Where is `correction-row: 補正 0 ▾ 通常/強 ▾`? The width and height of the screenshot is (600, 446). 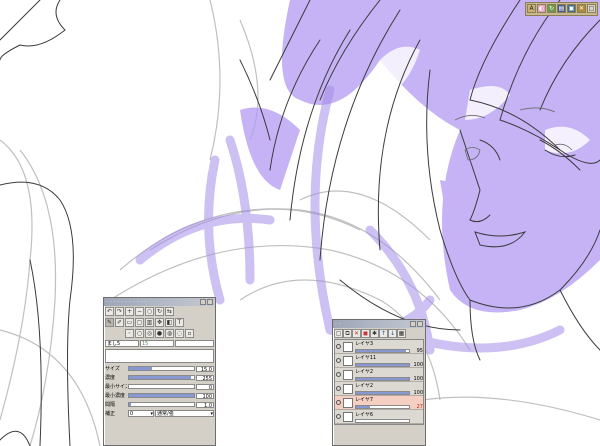 correction-row: 補正 0 ▾ 通常/強 ▾ is located at coordinates (159, 413).